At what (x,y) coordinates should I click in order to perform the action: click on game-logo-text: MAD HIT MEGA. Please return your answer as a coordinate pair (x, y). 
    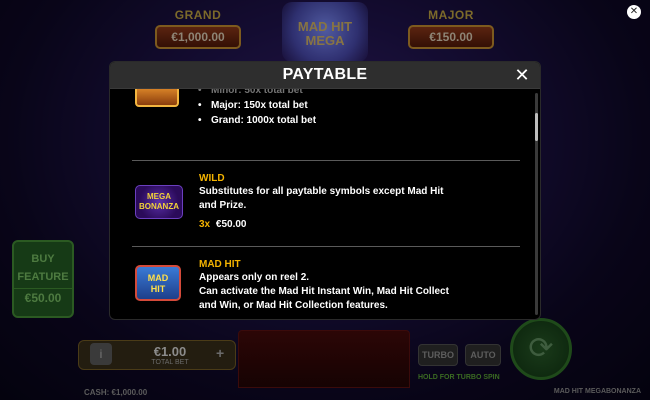
    Looking at the image, I should click on (325, 33).